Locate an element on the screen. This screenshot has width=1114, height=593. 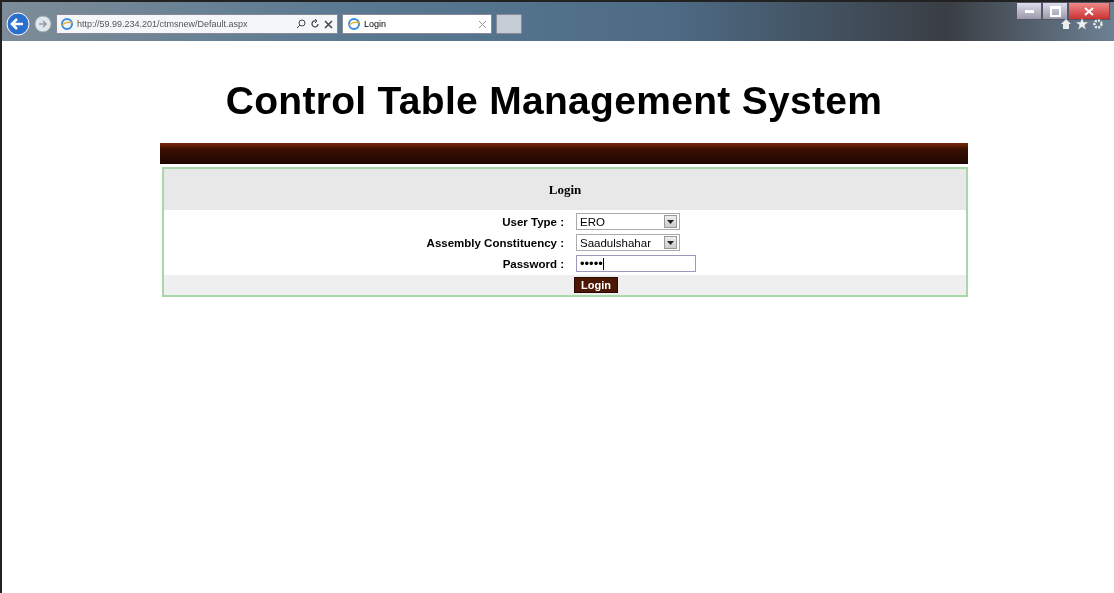
forward-button is located at coordinates (43, 24).